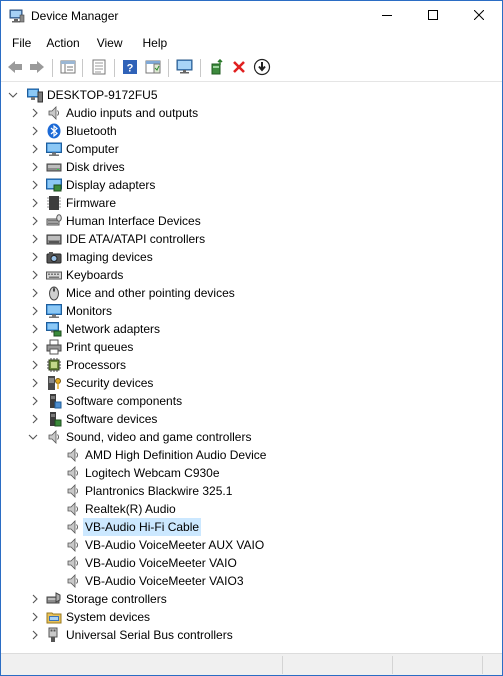 This screenshot has width=503, height=676. I want to click on forward-button, so click(37, 68).